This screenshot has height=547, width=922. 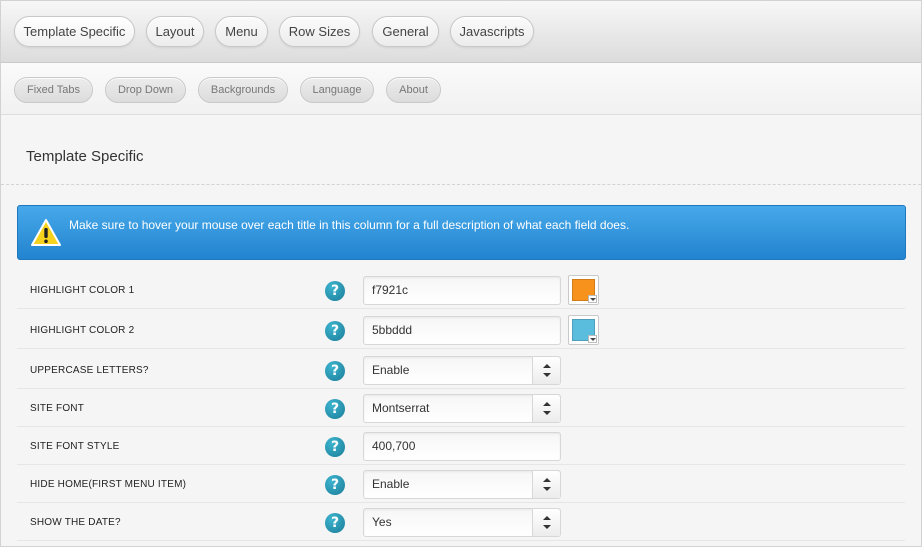 I want to click on tab-row-sizes: Row Sizes, so click(x=319, y=31).